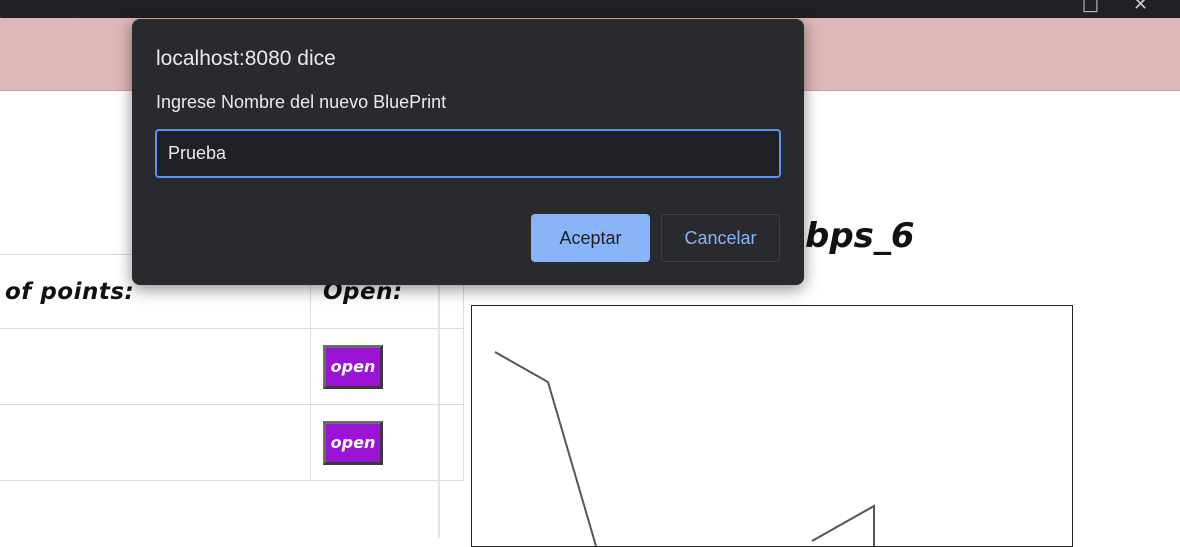  Describe the element at coordinates (860, 236) in the screenshot. I see `blueprint-title: bps_6` at that location.